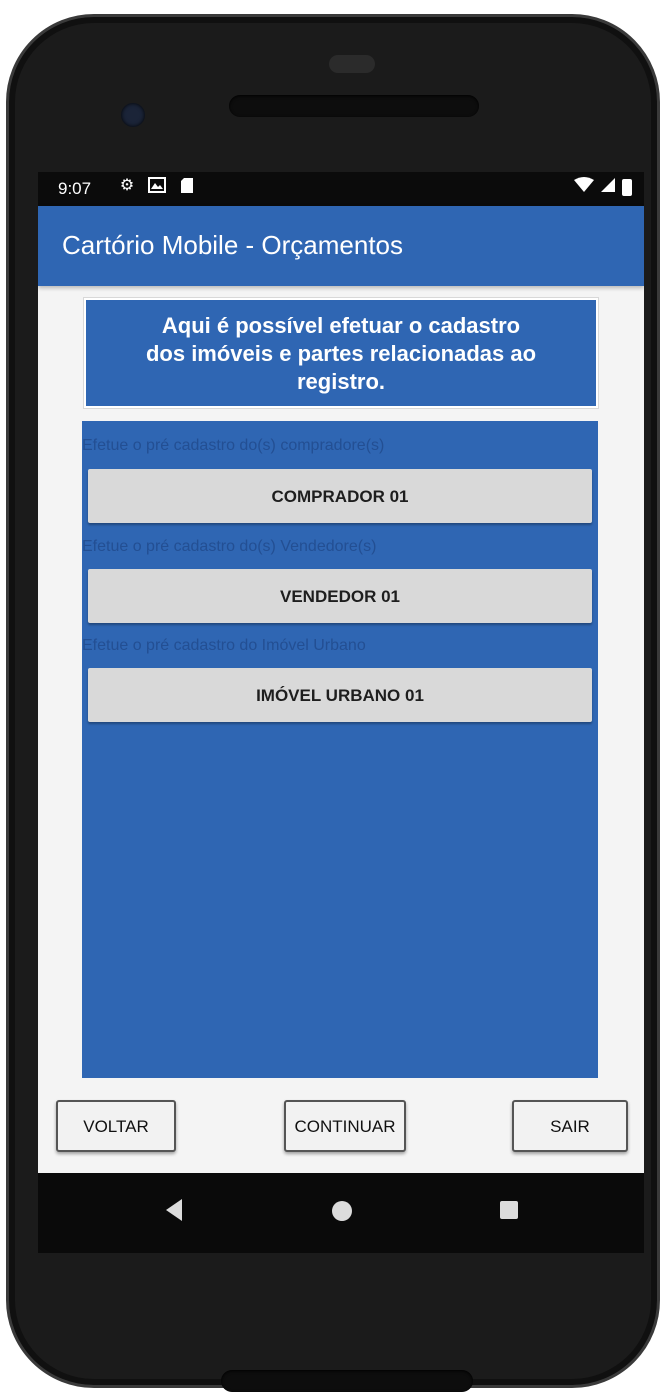  I want to click on battery-icon, so click(627, 187).